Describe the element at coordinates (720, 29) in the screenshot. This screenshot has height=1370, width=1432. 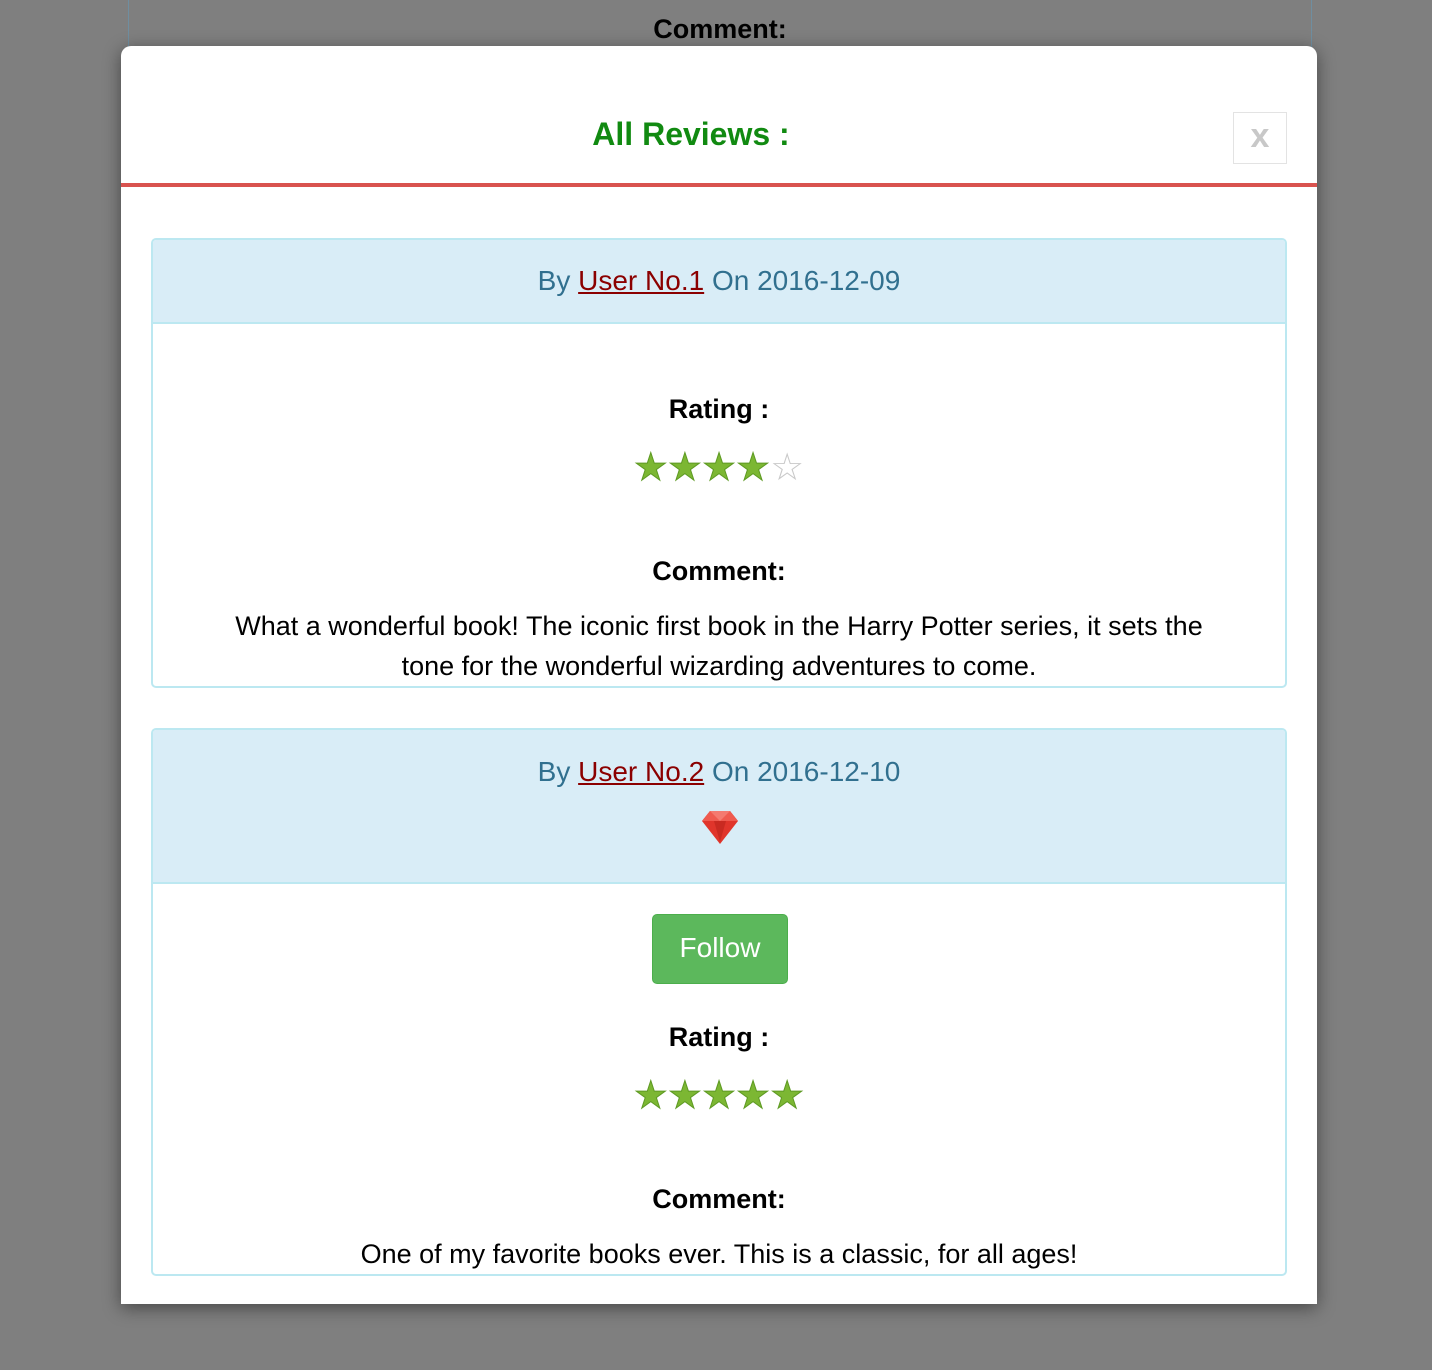
I see `background-comment-label: Comment:` at that location.